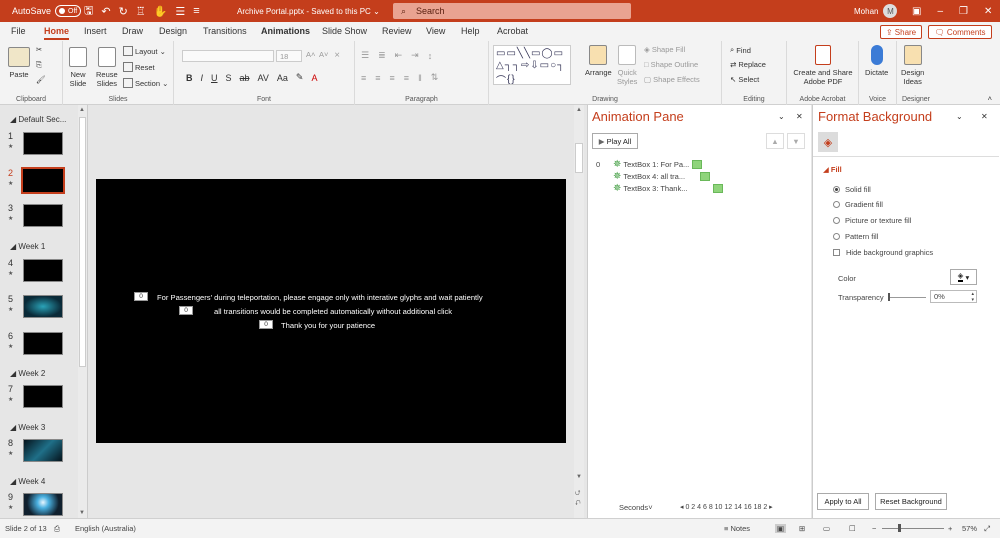  Describe the element at coordinates (161, 11) in the screenshot. I see `touch-mode-icon: ✋` at that location.